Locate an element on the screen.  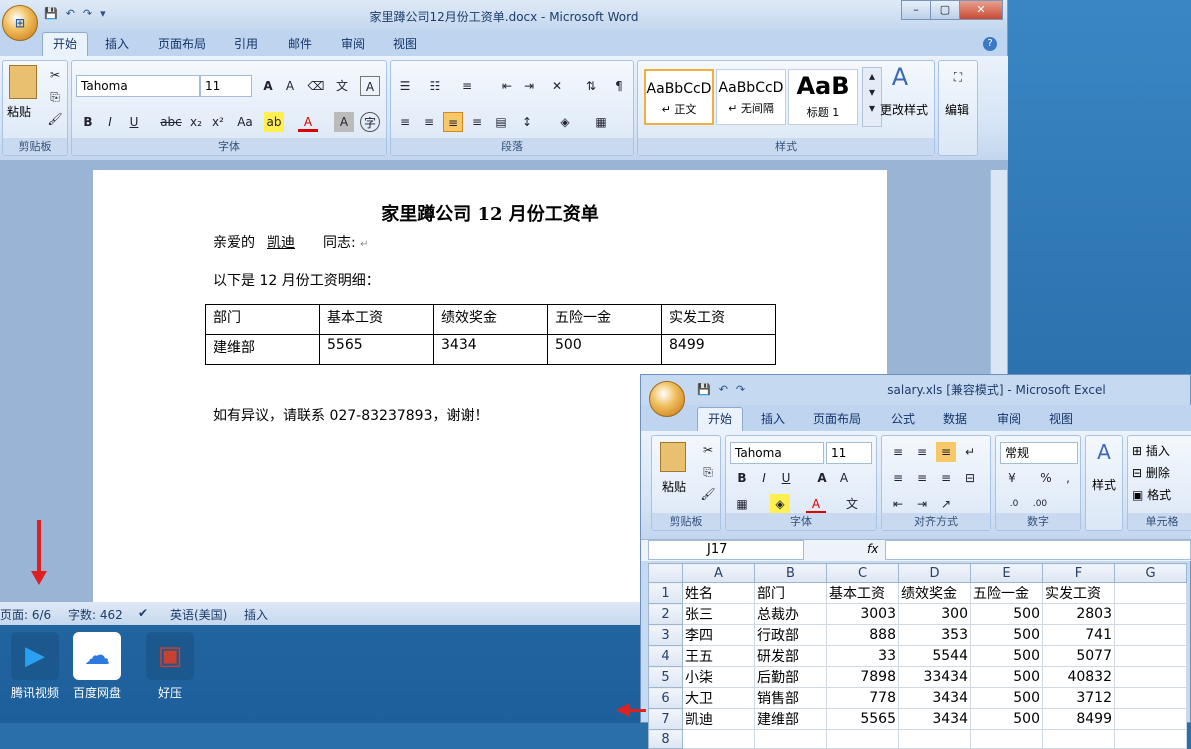
excel-underline-icon: U is located at coordinates (786, 478).